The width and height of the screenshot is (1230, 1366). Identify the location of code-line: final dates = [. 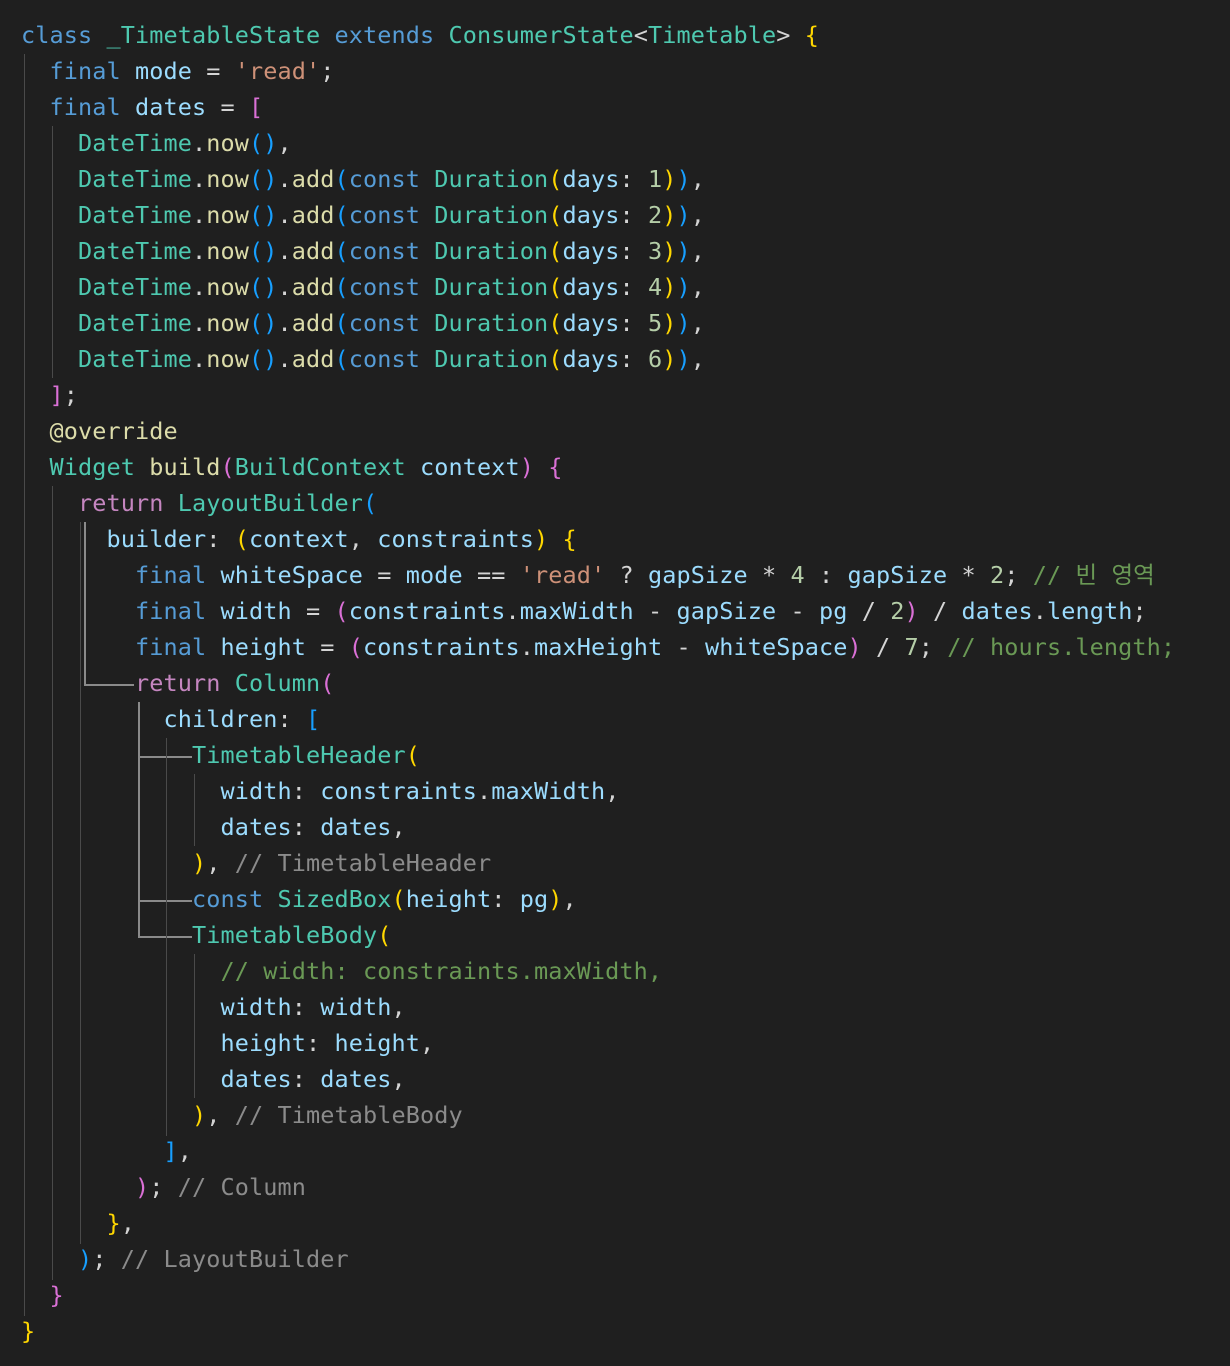
(142, 107).